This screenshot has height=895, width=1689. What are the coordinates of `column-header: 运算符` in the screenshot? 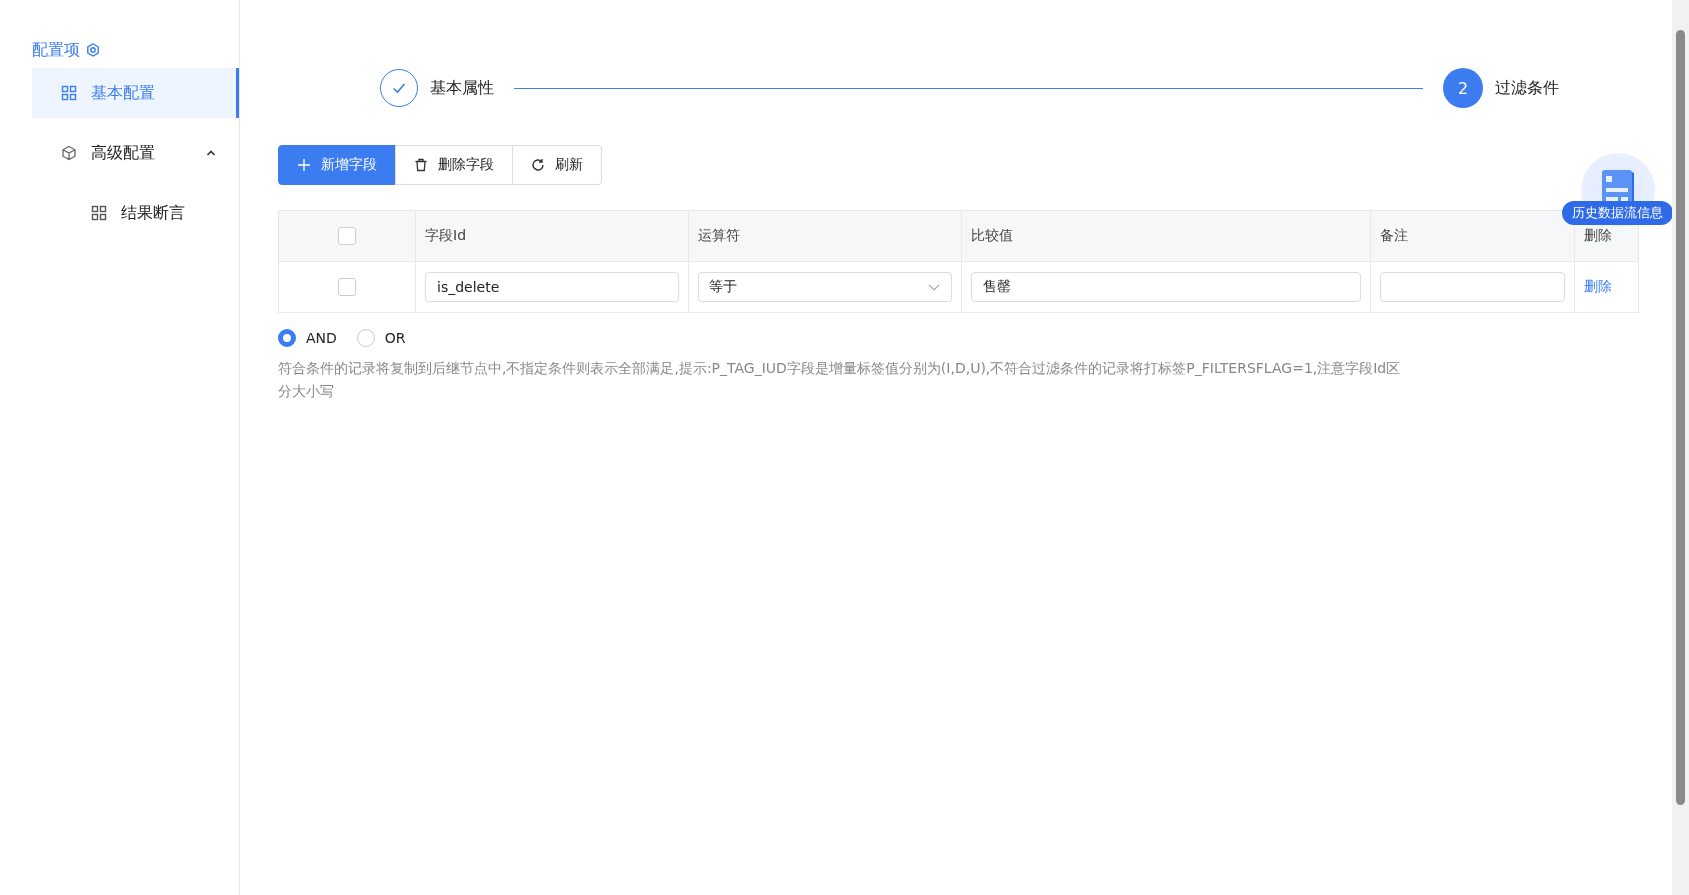 It's located at (825, 236).